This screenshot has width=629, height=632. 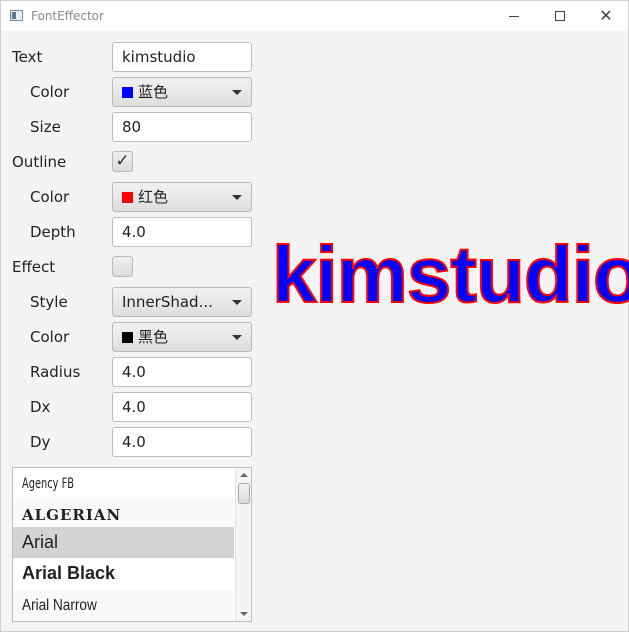 I want to click on effect-checkbox, so click(x=122, y=266).